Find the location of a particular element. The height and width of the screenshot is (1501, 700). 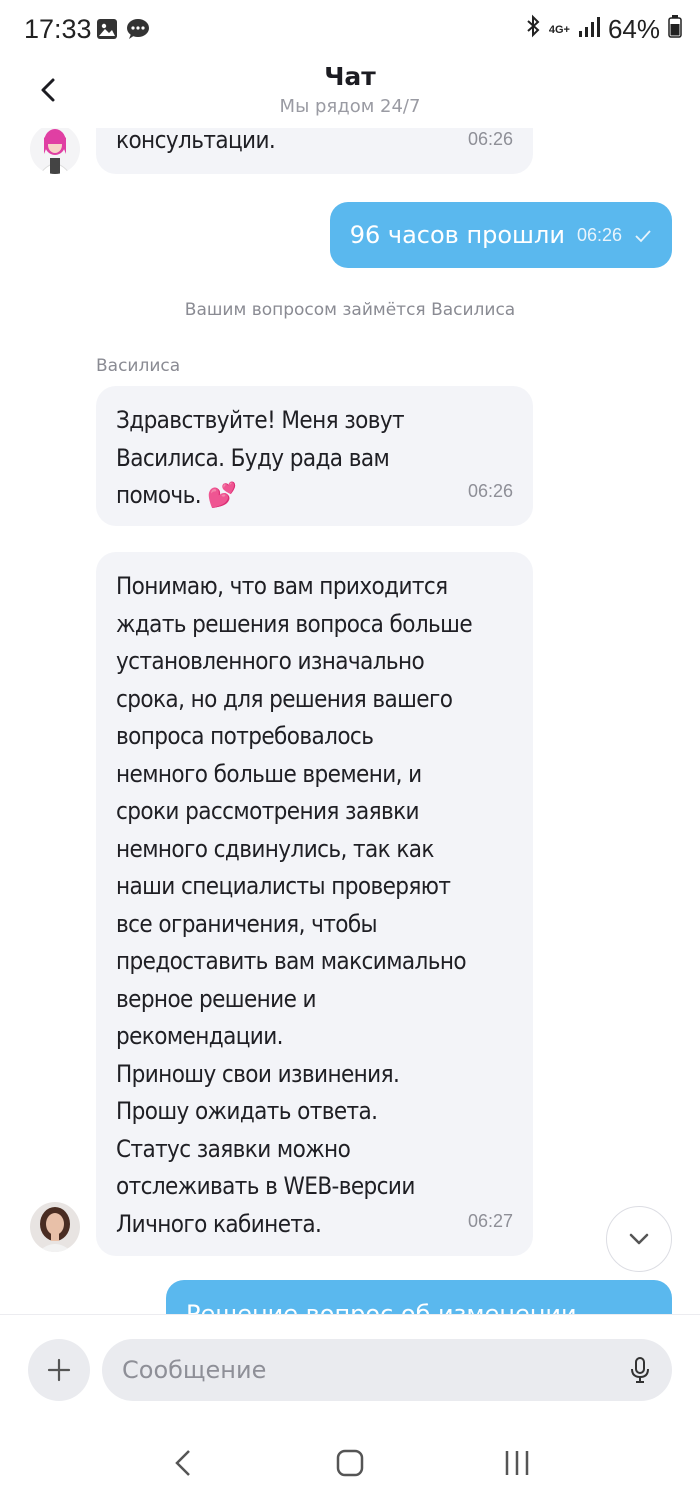

system-message: Вашим вопросом займётся Василиса is located at coordinates (350, 310).